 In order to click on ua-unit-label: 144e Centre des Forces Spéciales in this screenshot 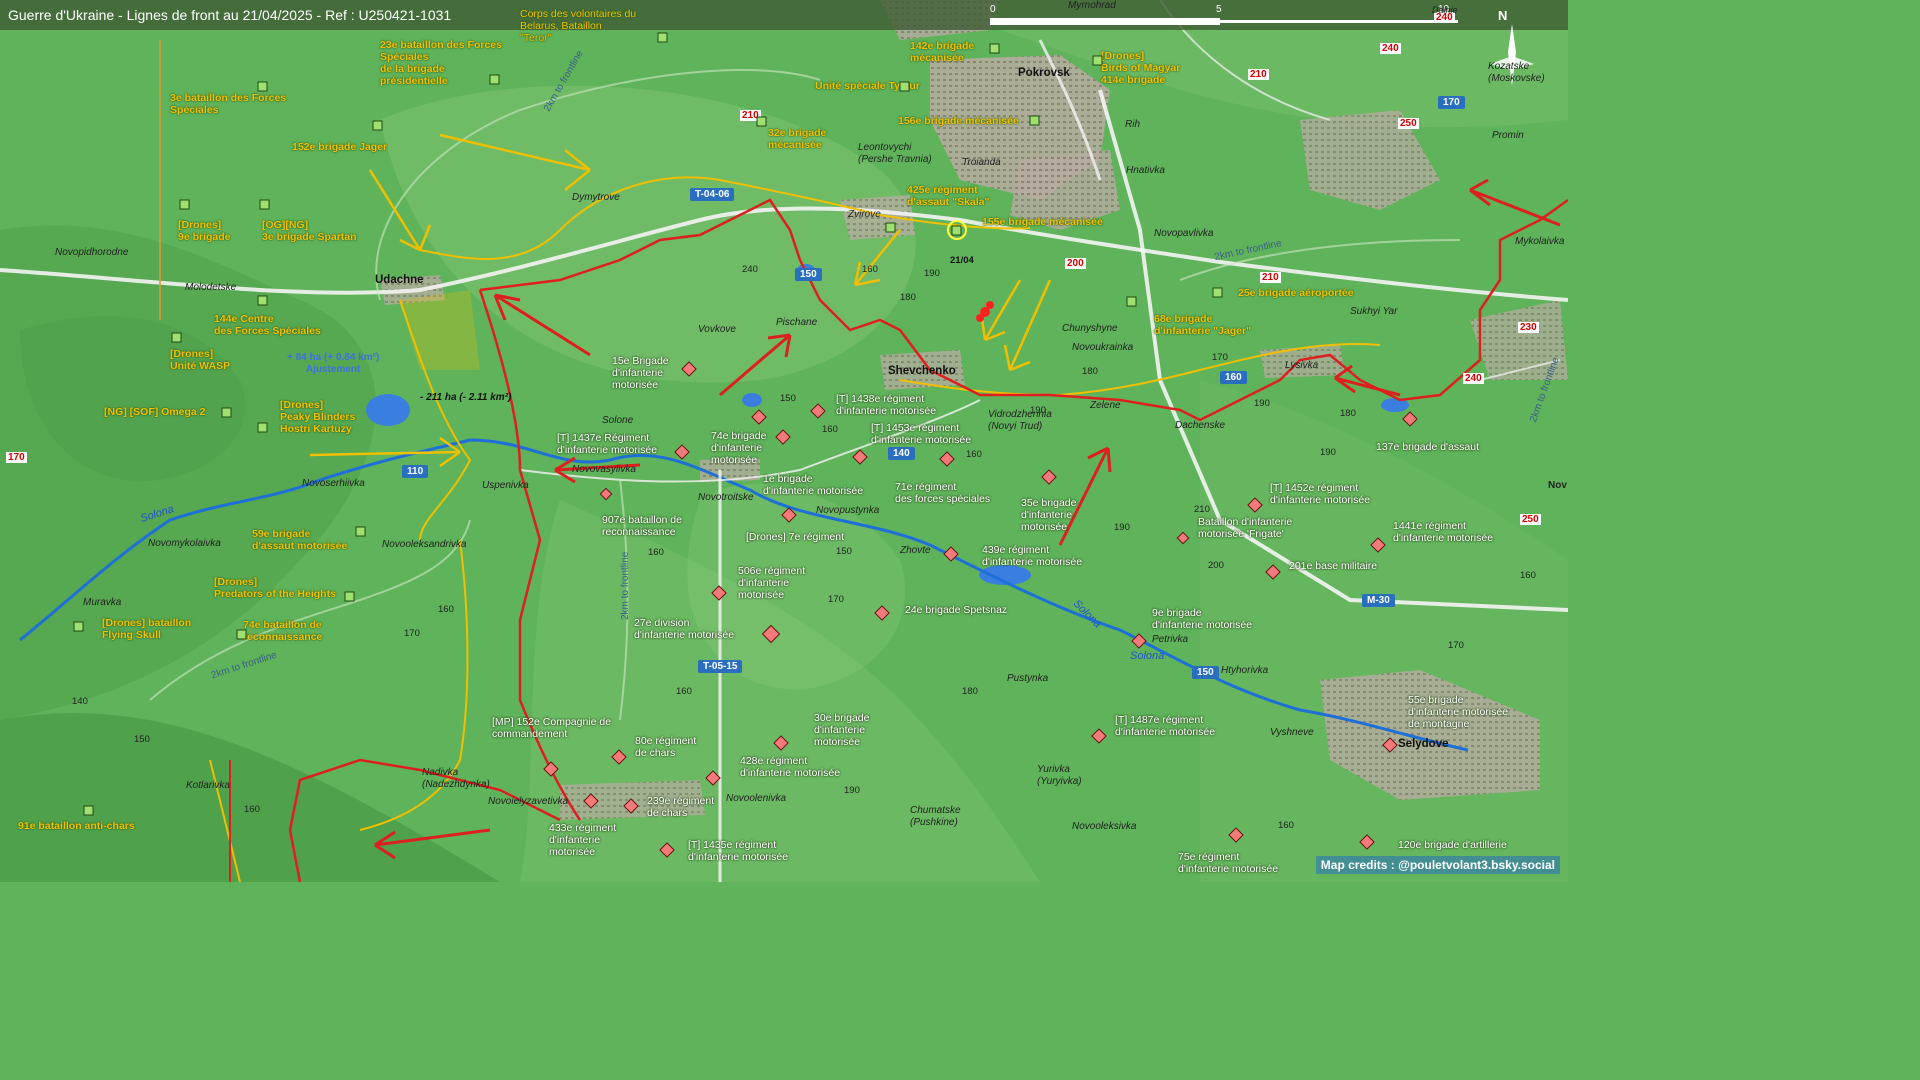, I will do `click(267, 325)`.